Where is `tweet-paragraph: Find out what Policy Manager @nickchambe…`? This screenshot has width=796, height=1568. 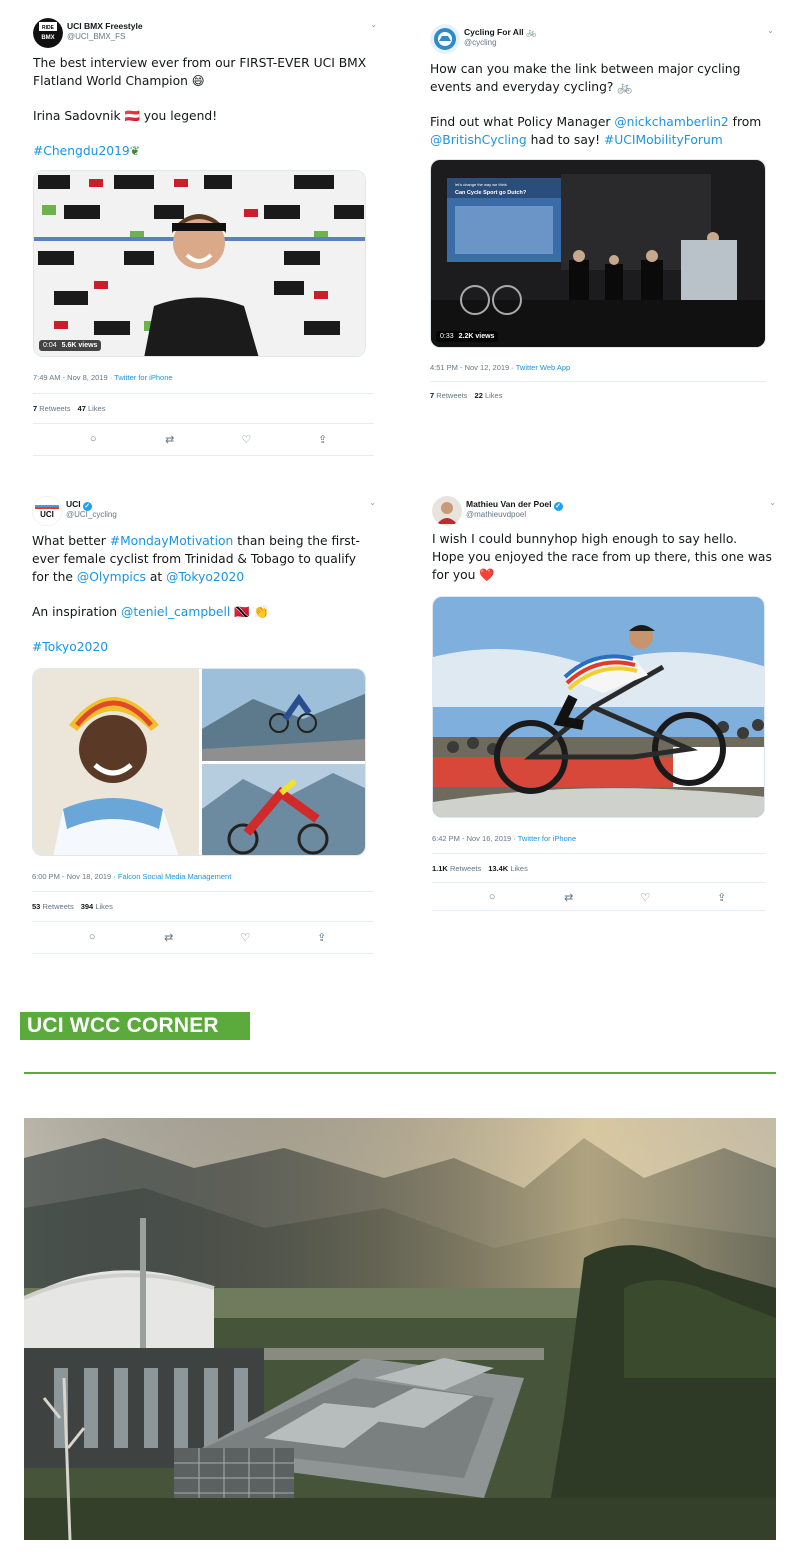
tweet-paragraph: Find out what Policy Manager @nickchambe… is located at coordinates (596, 131).